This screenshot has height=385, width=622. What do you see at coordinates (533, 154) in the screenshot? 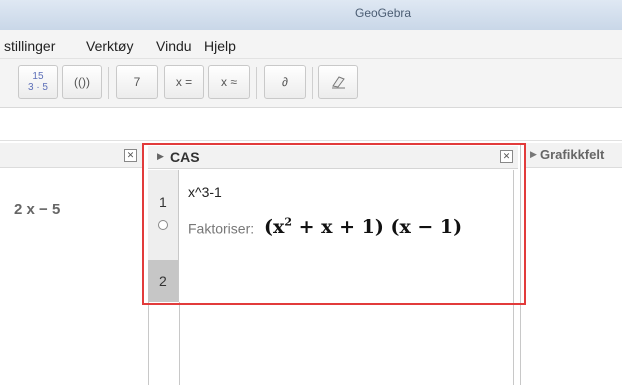
I see `collapse-triangle-icon: ▶` at bounding box center [533, 154].